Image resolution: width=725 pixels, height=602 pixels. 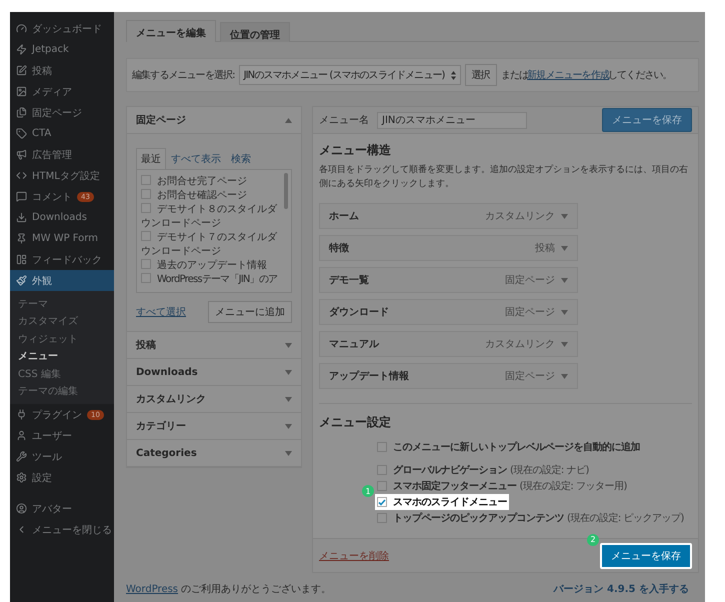 I want to click on sidebar-item: メニューを閉じる, so click(x=62, y=529).